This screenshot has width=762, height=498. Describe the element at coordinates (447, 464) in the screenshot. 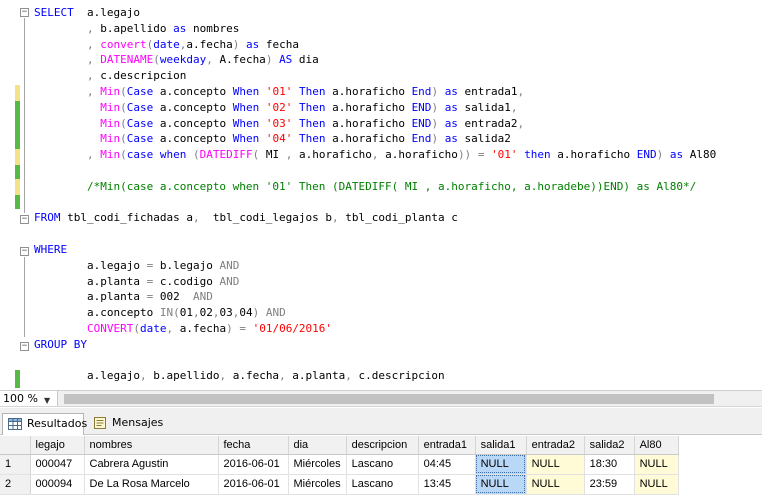

I see `grid-cell: 04:45` at that location.